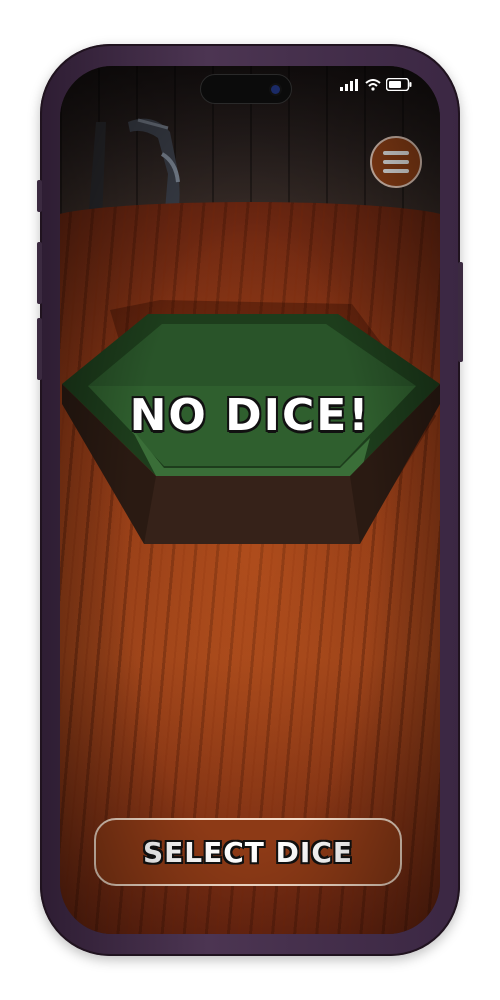 This screenshot has height=1000, width=500. Describe the element at coordinates (250, 415) in the screenshot. I see `no-dice-message: NO DICE!` at that location.